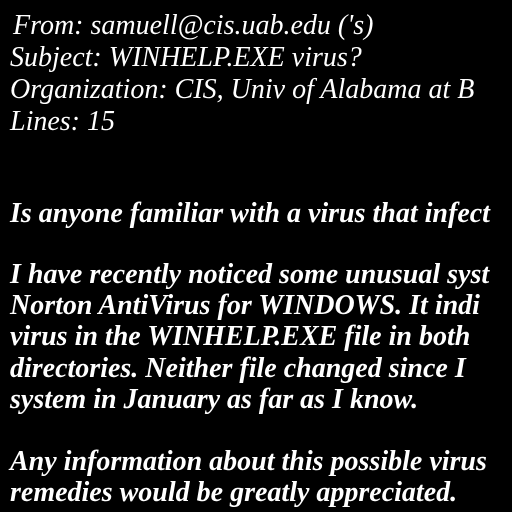  Describe the element at coordinates (242, 89) in the screenshot. I see `header-organization: Organization: CIS, Univ of Alabama at B` at that location.